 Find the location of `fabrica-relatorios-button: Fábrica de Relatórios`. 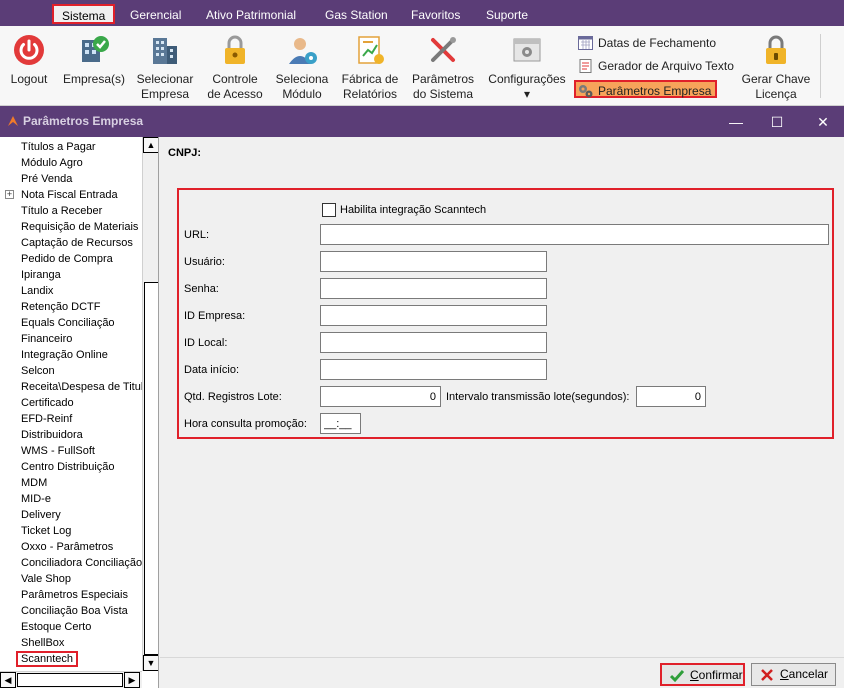

fabrica-relatorios-button: Fábrica de Relatórios is located at coordinates (370, 66).